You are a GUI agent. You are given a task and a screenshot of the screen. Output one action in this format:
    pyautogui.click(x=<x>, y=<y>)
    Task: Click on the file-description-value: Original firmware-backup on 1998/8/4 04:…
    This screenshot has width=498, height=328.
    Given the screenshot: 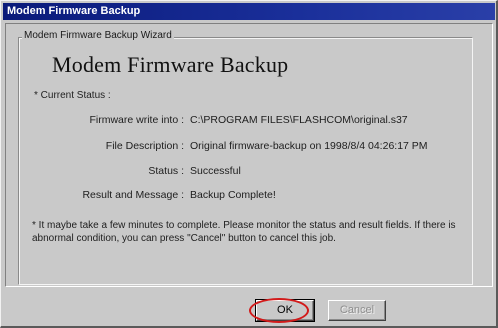 What is the action you would take?
    pyautogui.click(x=309, y=146)
    